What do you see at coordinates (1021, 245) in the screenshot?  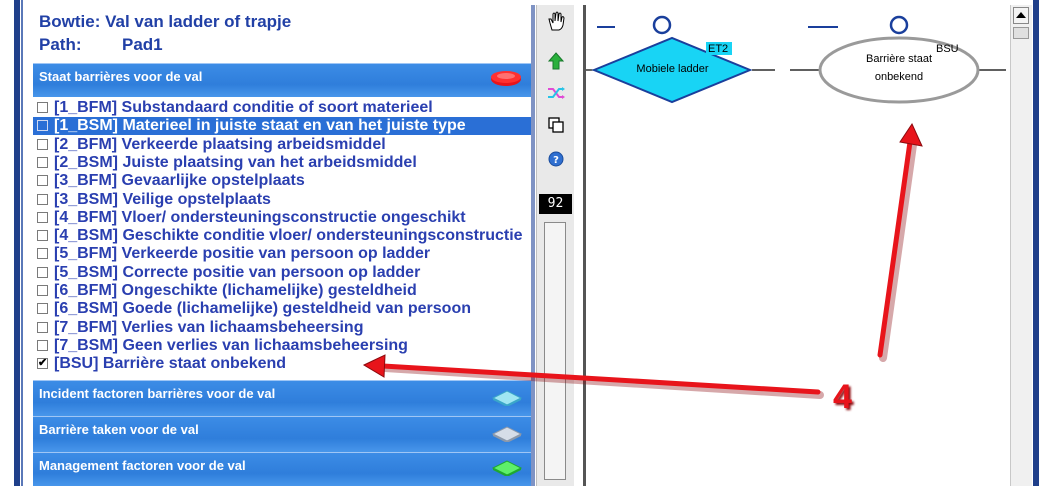 I see `canvas-scrollbar` at bounding box center [1021, 245].